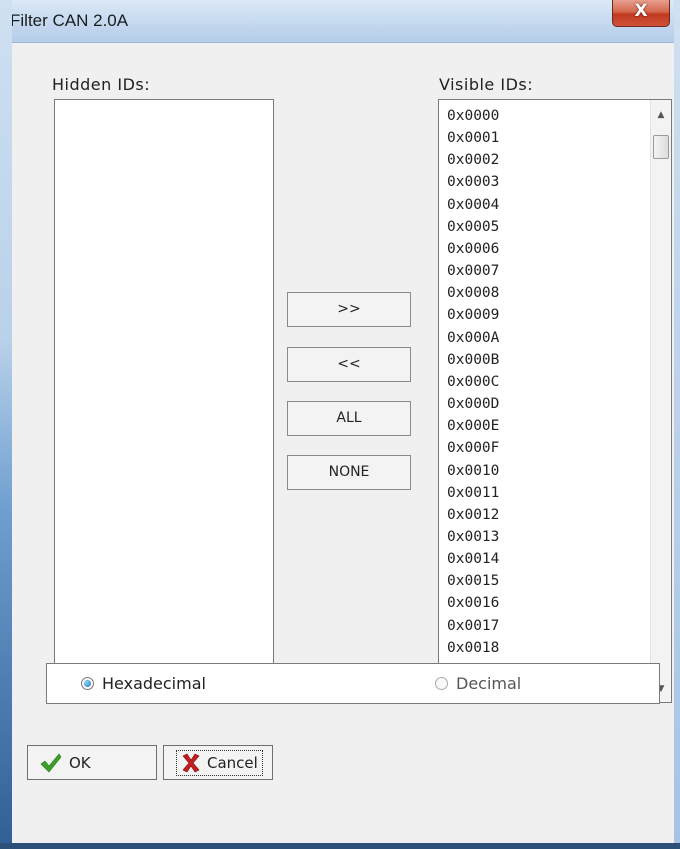  Describe the element at coordinates (660, 401) in the screenshot. I see `visible-ids-scrollbar: ▲ ▼` at that location.